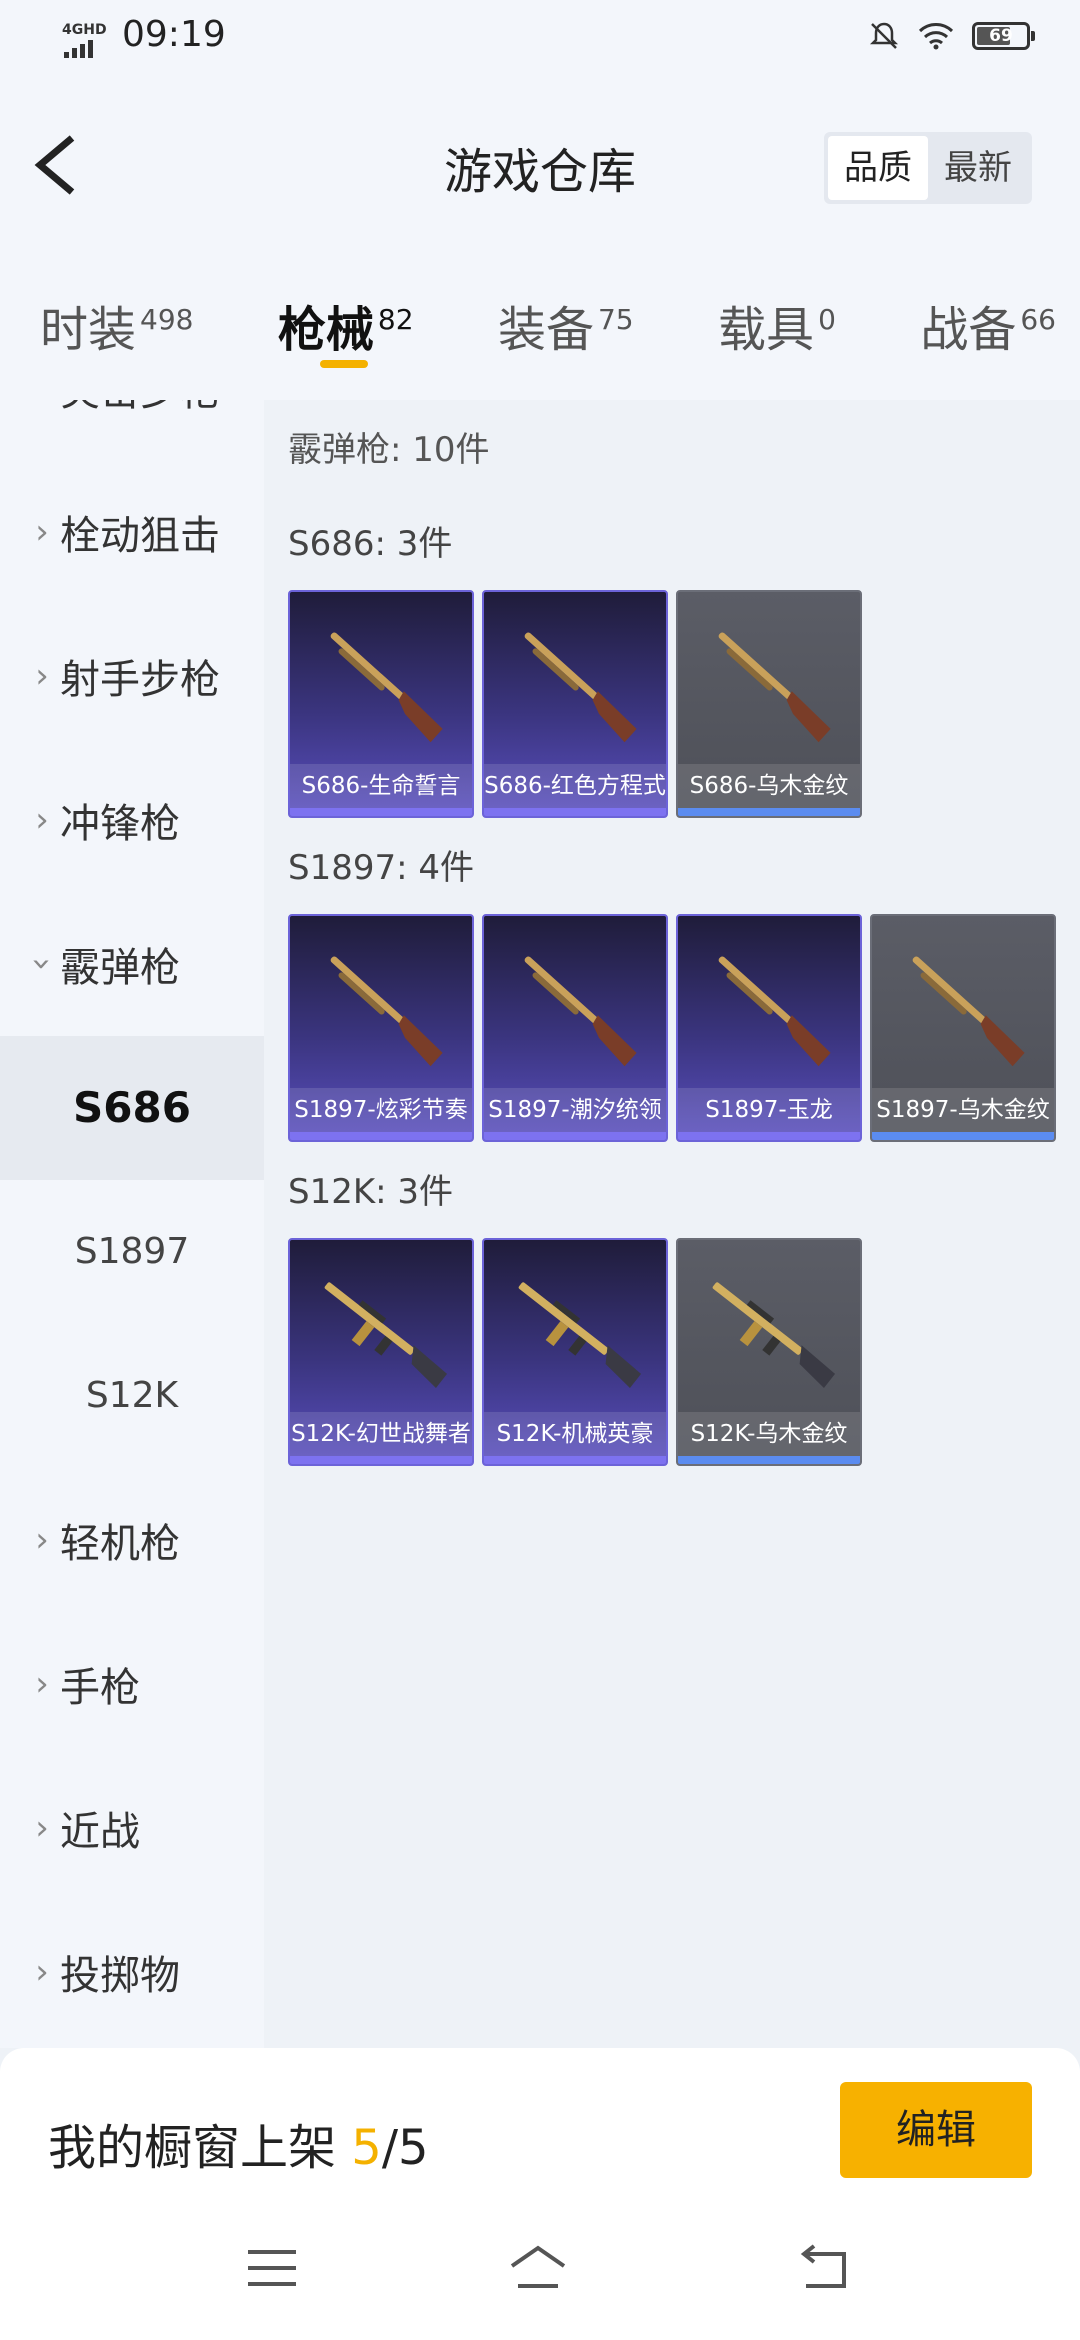 The width and height of the screenshot is (1080, 2340). What do you see at coordinates (238, 2148) in the screenshot?
I see `showcase-status: 我的橱窗上架 5/5` at bounding box center [238, 2148].